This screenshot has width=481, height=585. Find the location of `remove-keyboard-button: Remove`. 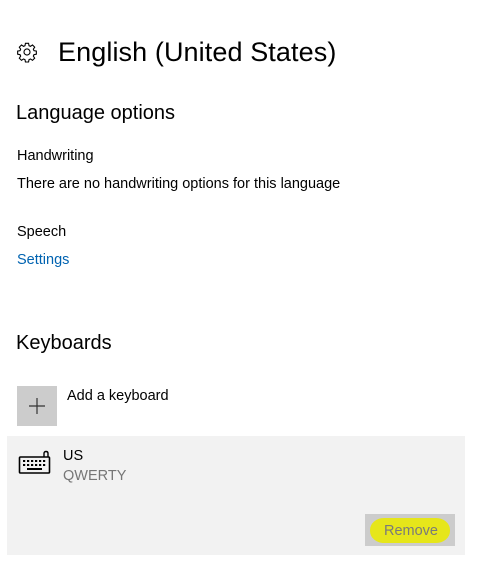

remove-keyboard-button: Remove is located at coordinates (410, 530).